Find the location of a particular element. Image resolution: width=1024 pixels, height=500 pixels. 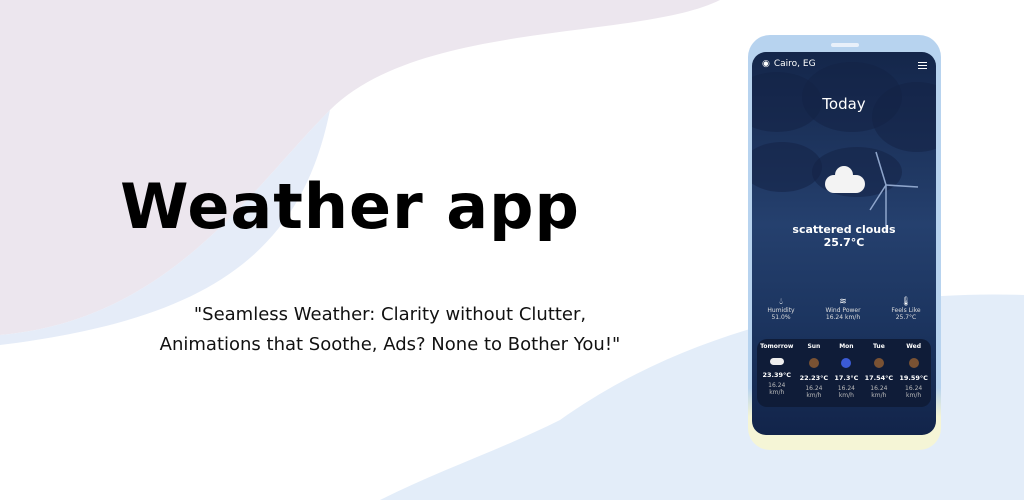

forecast-temp: 22.23°C is located at coordinates (814, 378).